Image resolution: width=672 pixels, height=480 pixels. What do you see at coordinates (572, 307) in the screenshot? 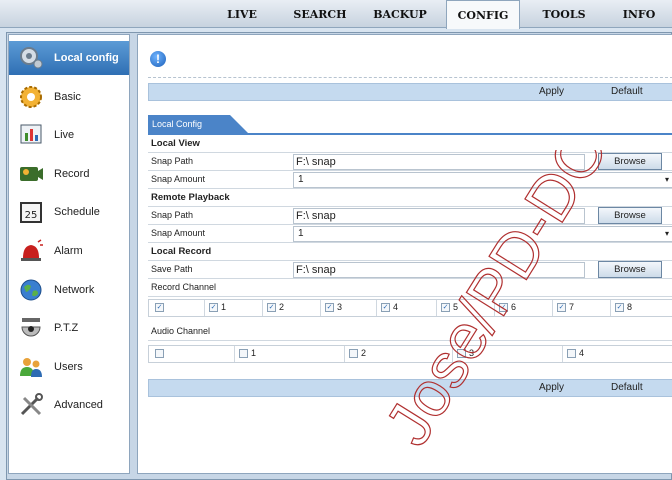
I see `channel-label: 7` at bounding box center [572, 307].